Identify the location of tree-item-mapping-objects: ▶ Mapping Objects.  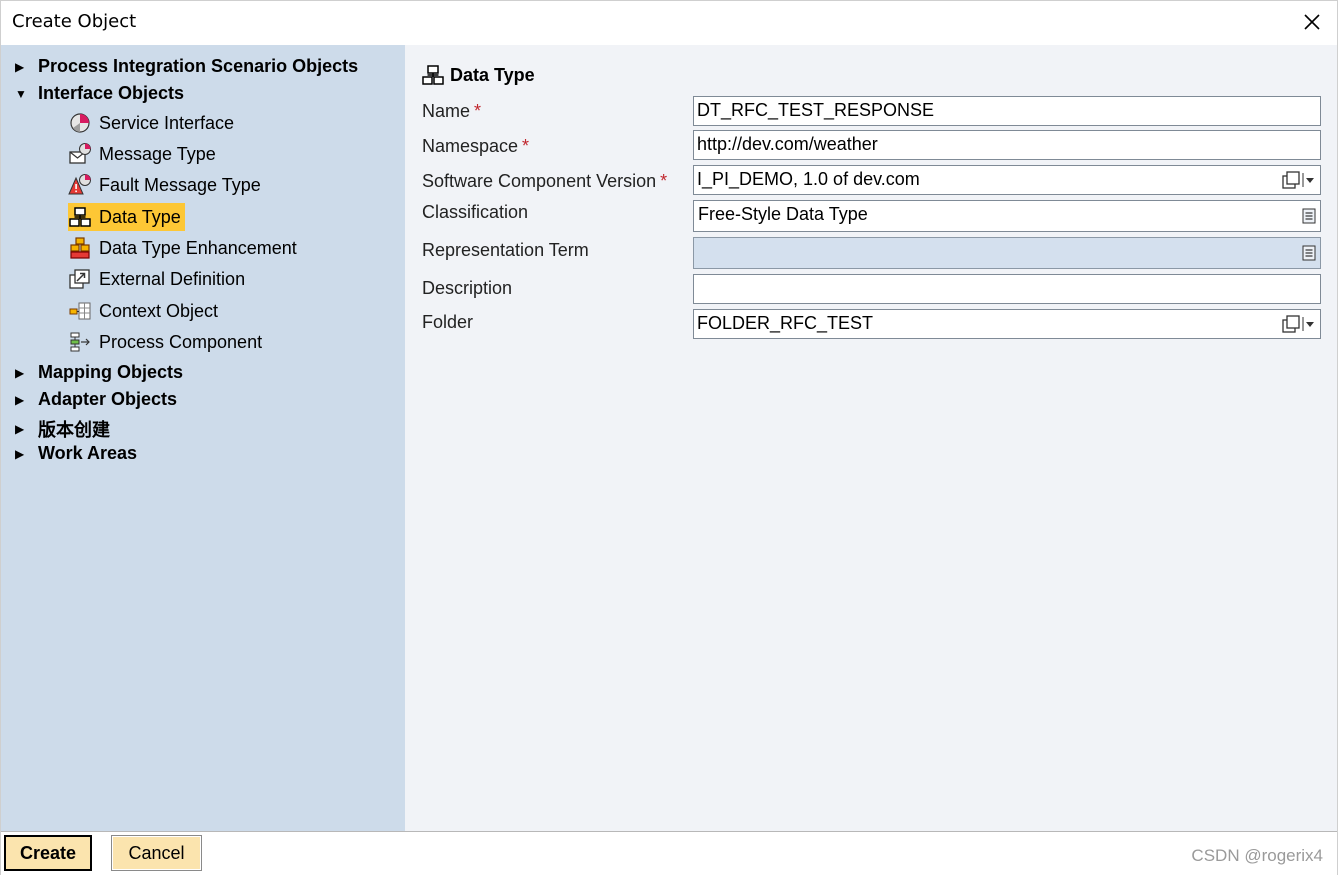
(99, 372).